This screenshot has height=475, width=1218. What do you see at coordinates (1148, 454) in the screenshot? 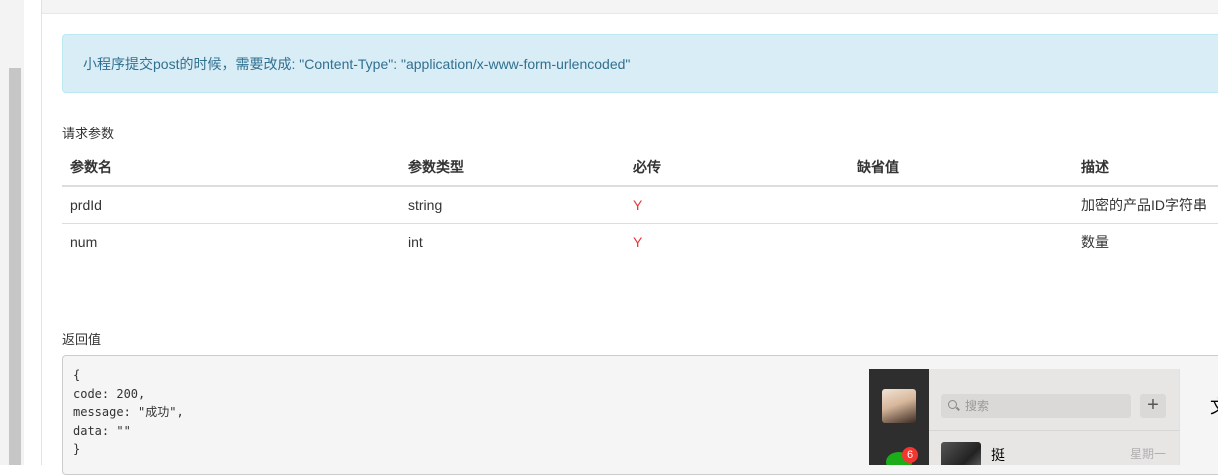
I see `conversation-time: 星期一` at bounding box center [1148, 454].